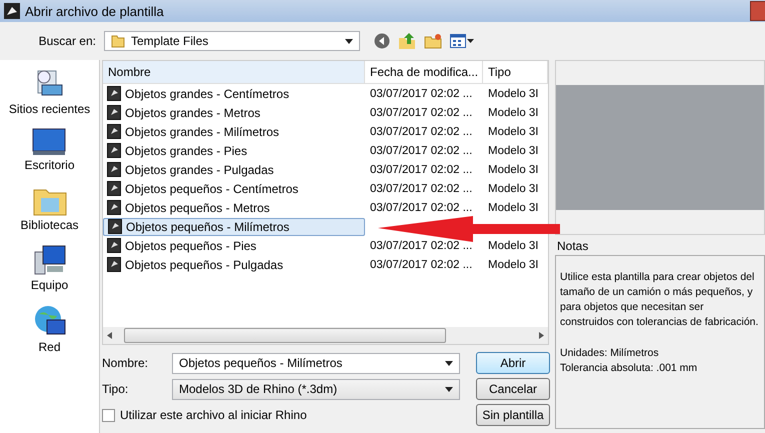 The height and width of the screenshot is (433, 765). What do you see at coordinates (67, 41) in the screenshot?
I see `look-in-label: Buscar en:` at bounding box center [67, 41].